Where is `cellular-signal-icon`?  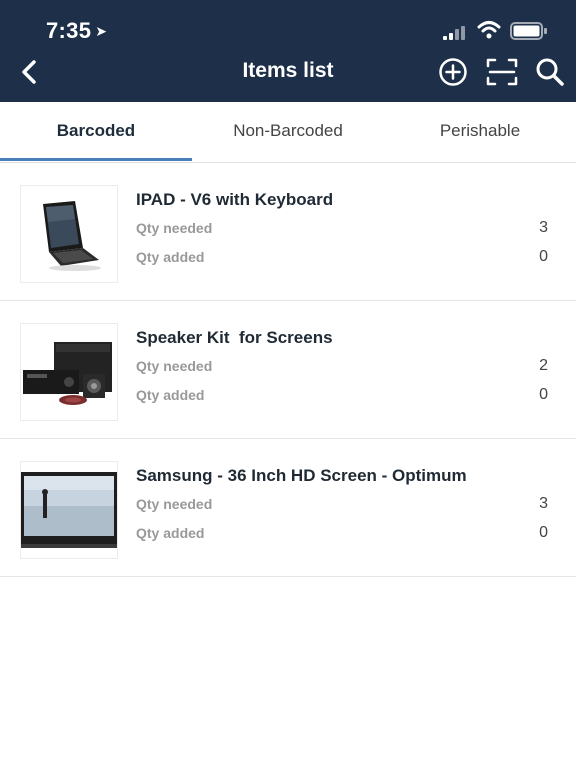
cellular-signal-icon is located at coordinates (454, 33).